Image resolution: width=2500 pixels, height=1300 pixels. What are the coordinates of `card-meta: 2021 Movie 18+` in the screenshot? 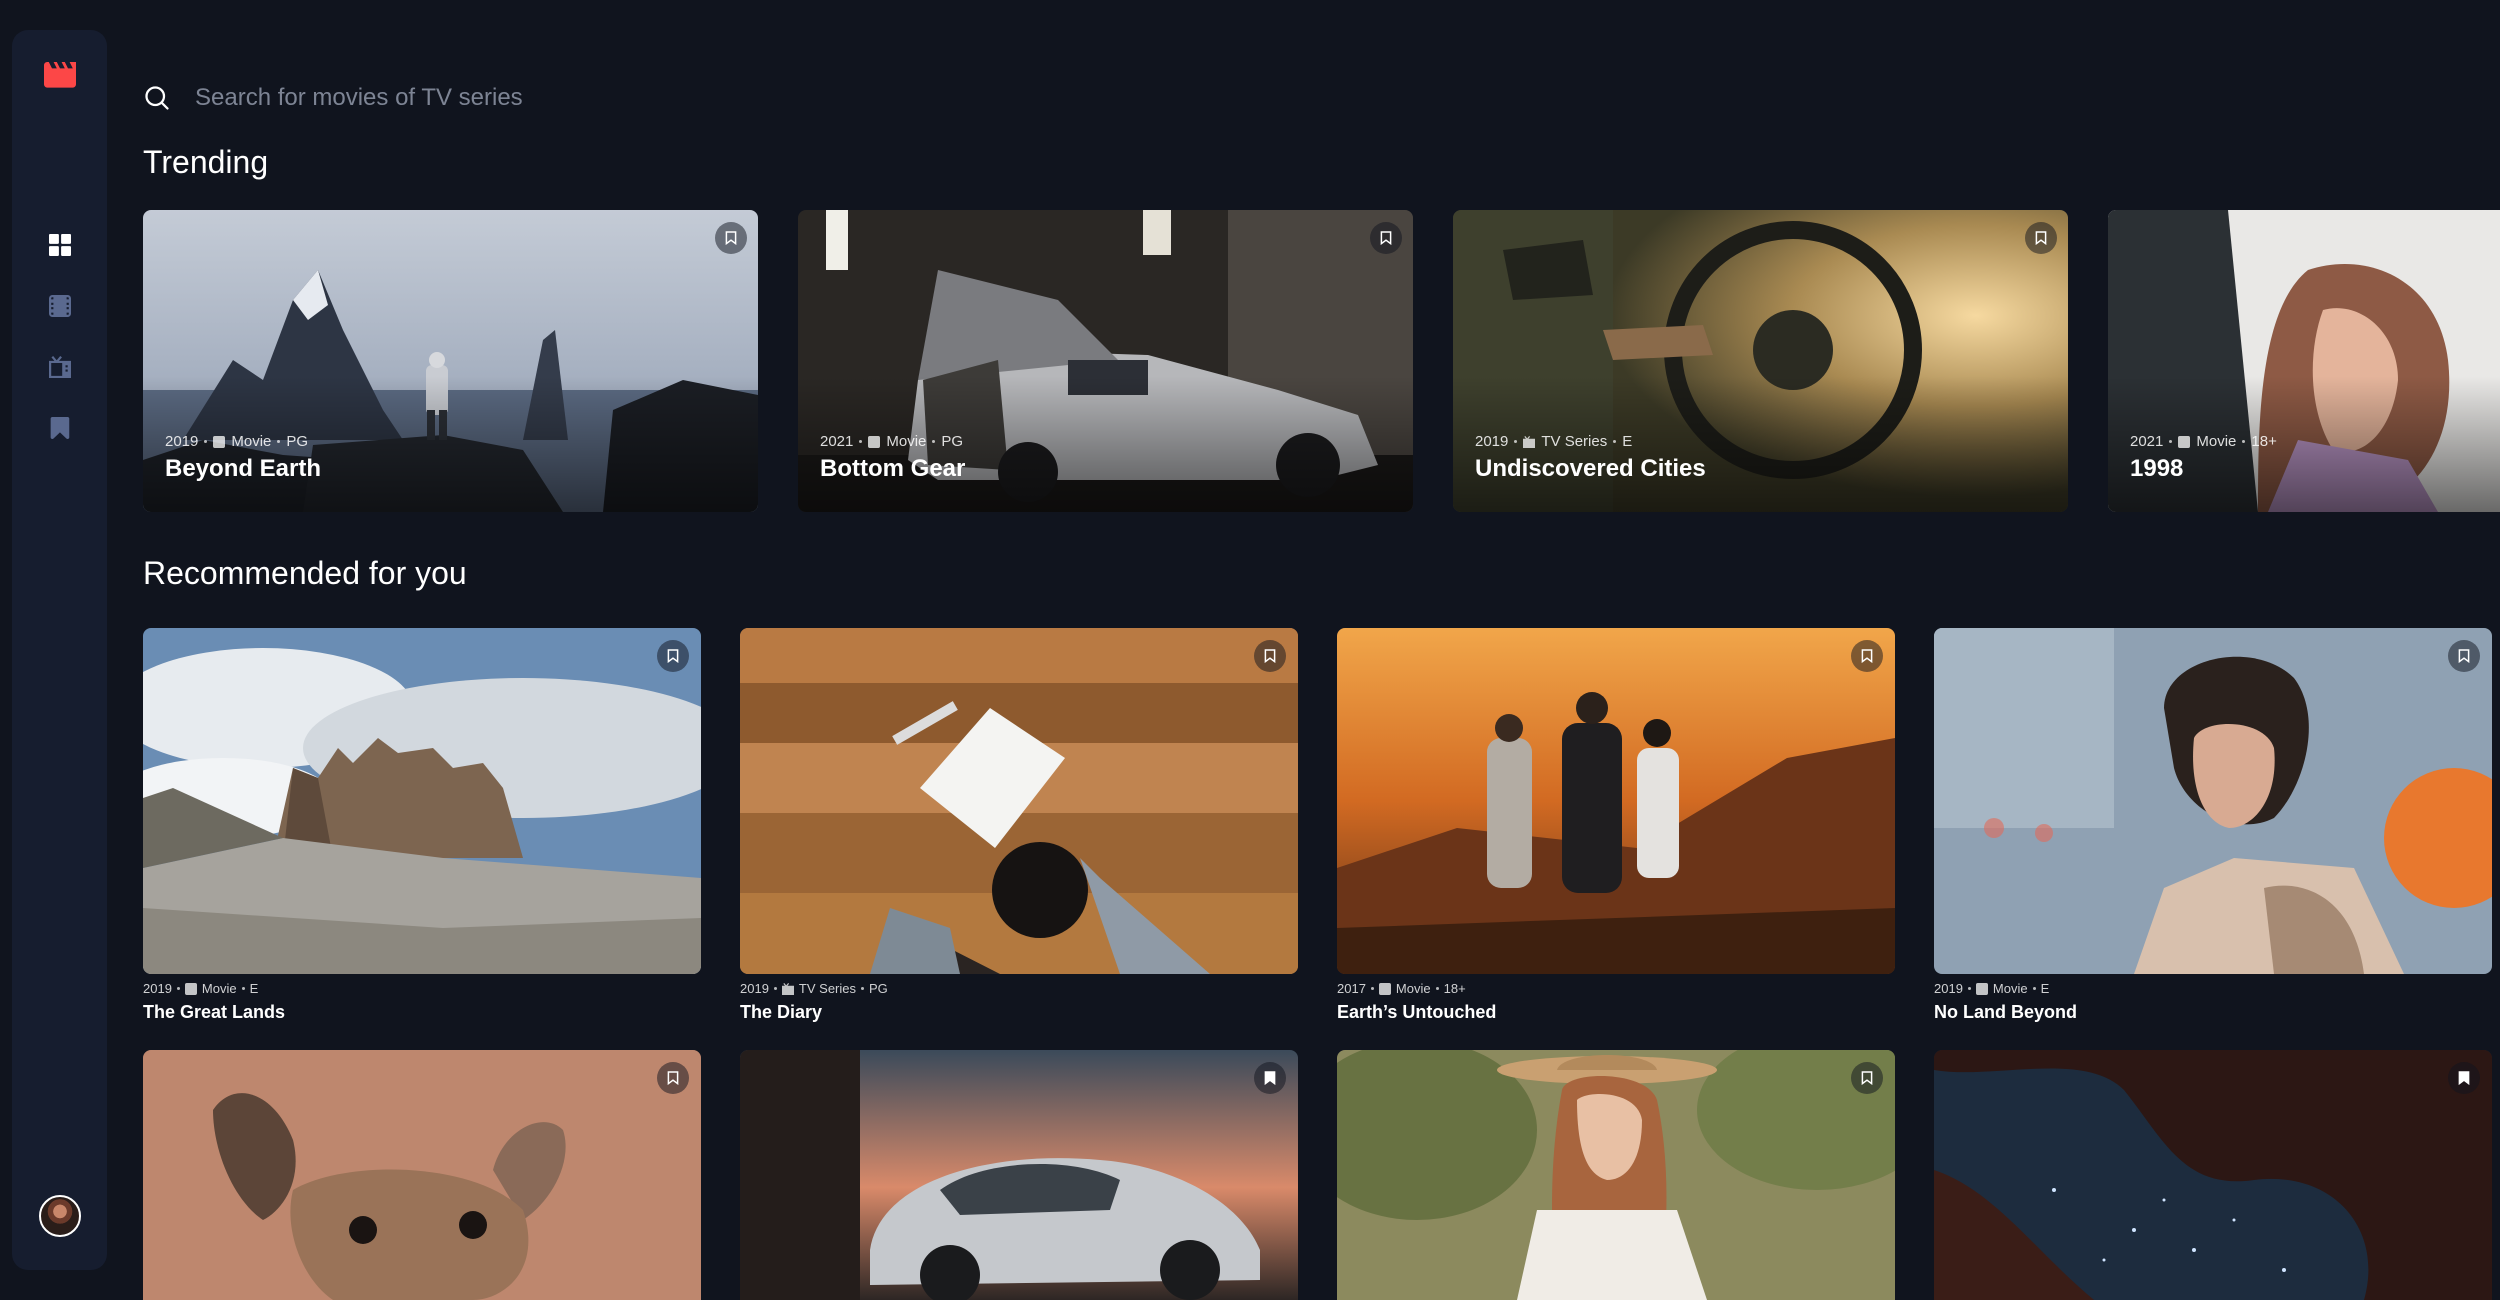 It's located at (2203, 441).